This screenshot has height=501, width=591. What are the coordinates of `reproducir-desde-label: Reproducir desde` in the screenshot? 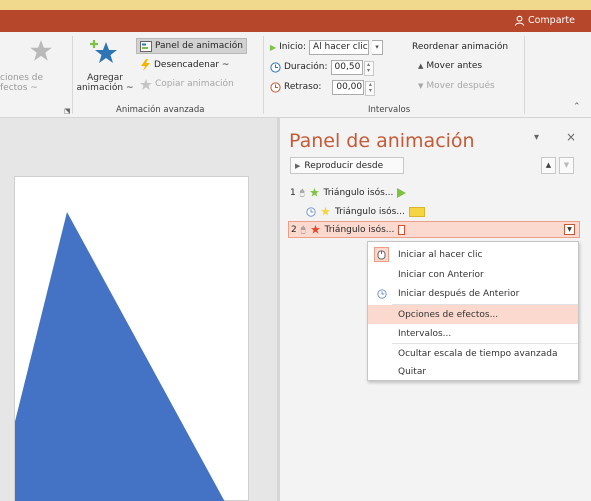 It's located at (344, 165).